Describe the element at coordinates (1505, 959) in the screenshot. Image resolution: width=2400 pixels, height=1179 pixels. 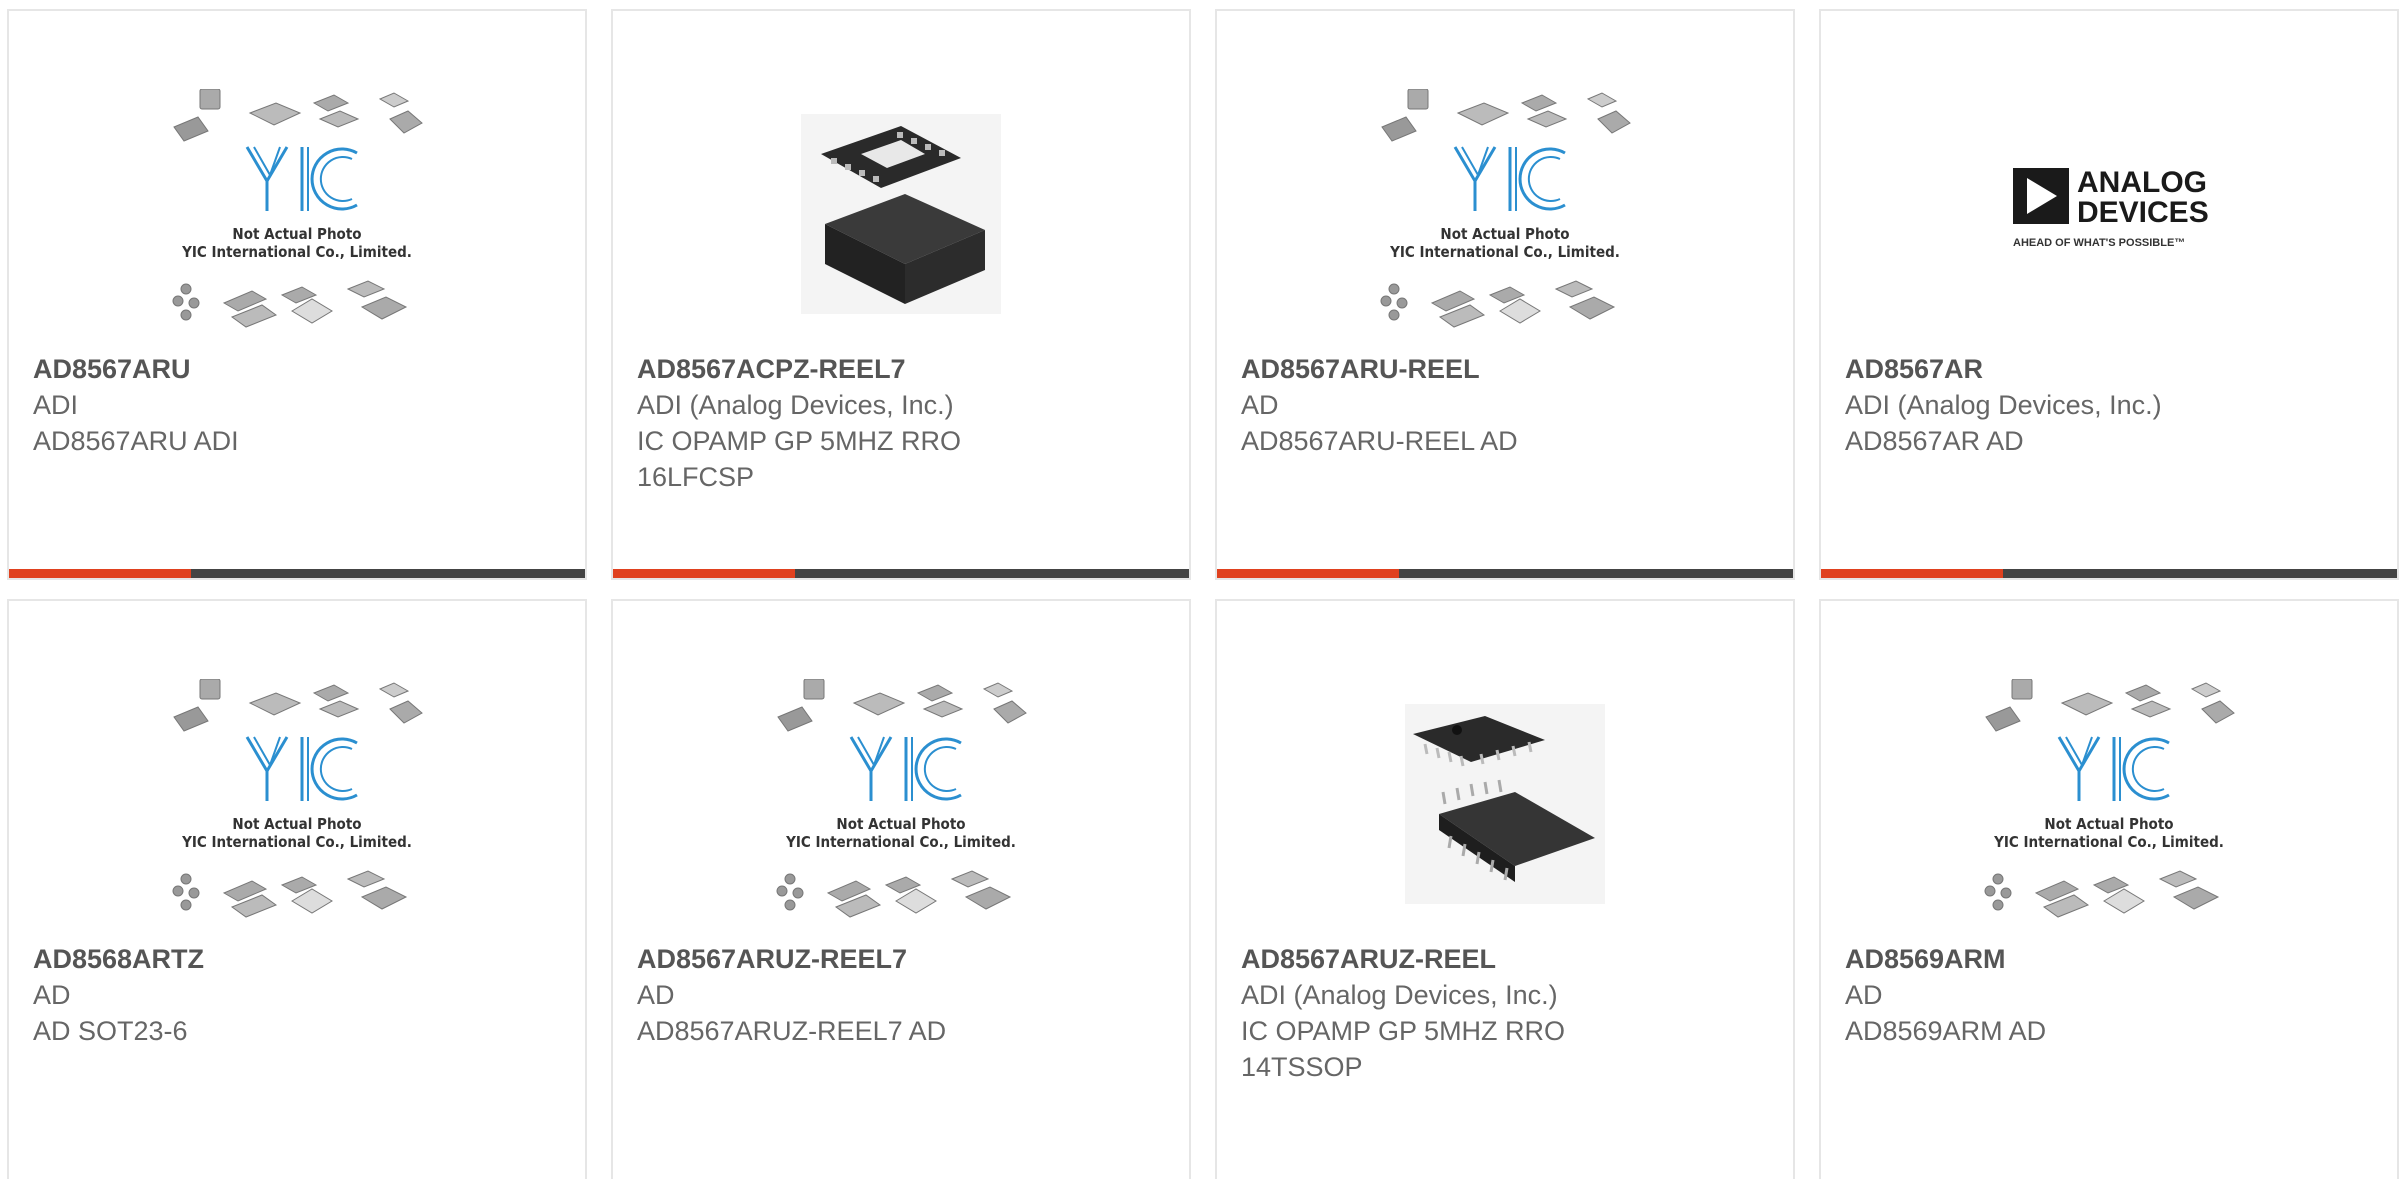
I see `part-number: AD8567ARUZ-REEL` at that location.